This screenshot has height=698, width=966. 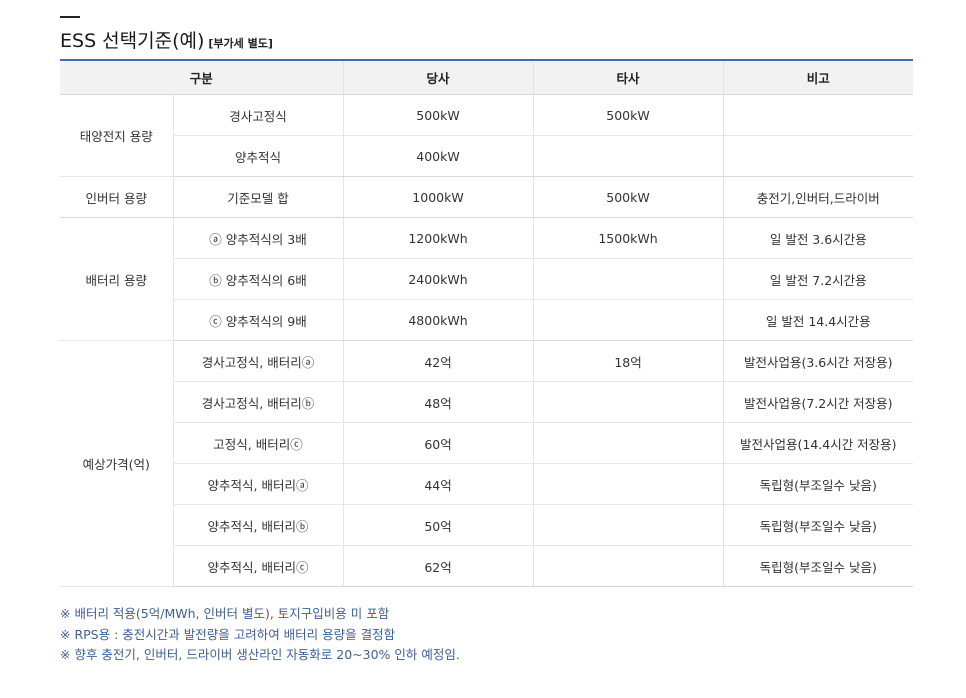 I want to click on cell-note: 발전사업용(7.2시간 저장용), so click(x=818, y=402).